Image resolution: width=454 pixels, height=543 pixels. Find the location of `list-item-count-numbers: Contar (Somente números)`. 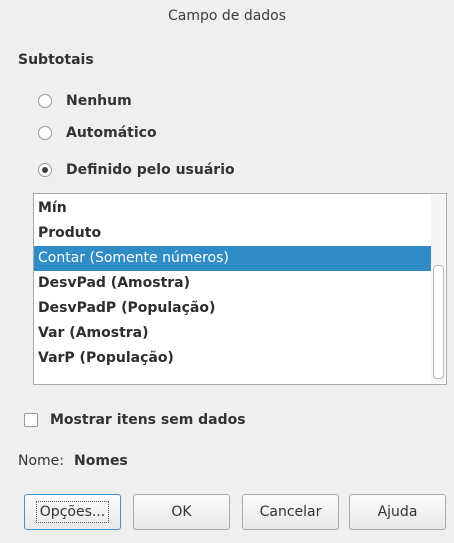

list-item-count-numbers: Contar (Somente números) is located at coordinates (232, 258).